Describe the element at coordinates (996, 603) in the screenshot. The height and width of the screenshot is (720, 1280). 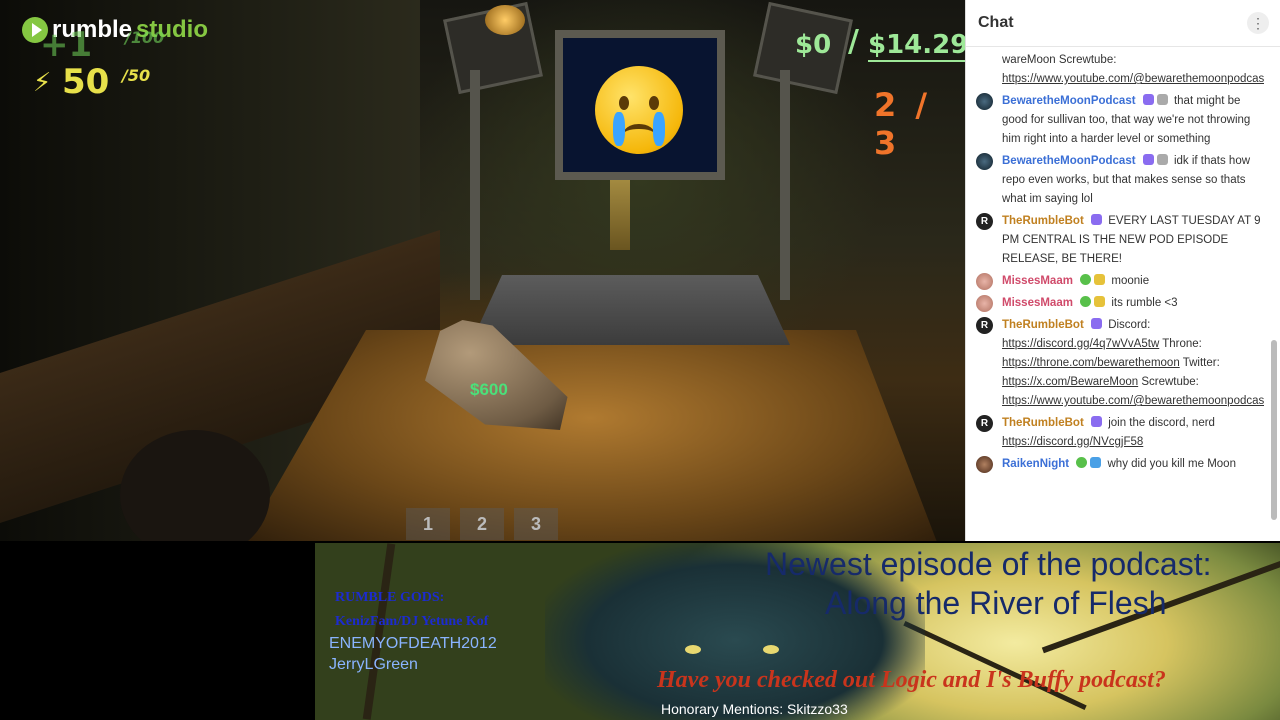
I see `newest-episode-title: Along the River of Flesh` at that location.